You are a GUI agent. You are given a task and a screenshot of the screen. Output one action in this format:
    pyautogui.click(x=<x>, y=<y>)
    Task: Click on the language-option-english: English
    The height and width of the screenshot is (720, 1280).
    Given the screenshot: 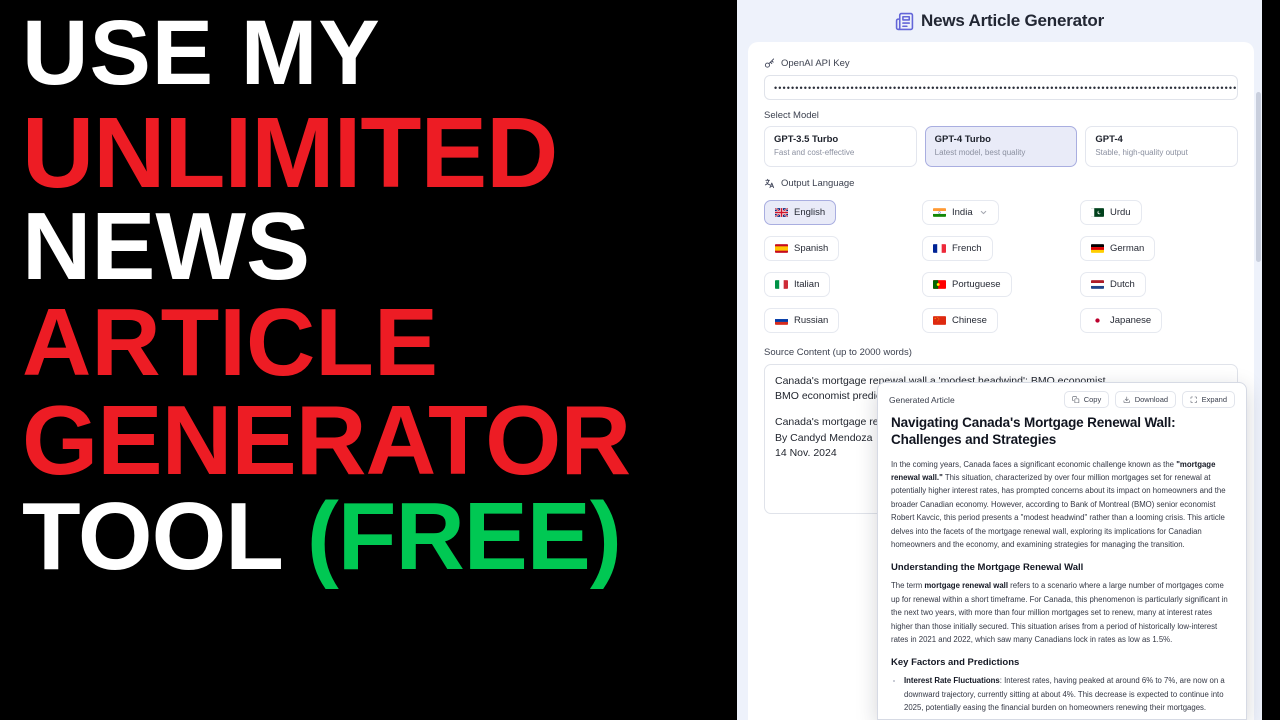 What is the action you would take?
    pyautogui.click(x=800, y=213)
    